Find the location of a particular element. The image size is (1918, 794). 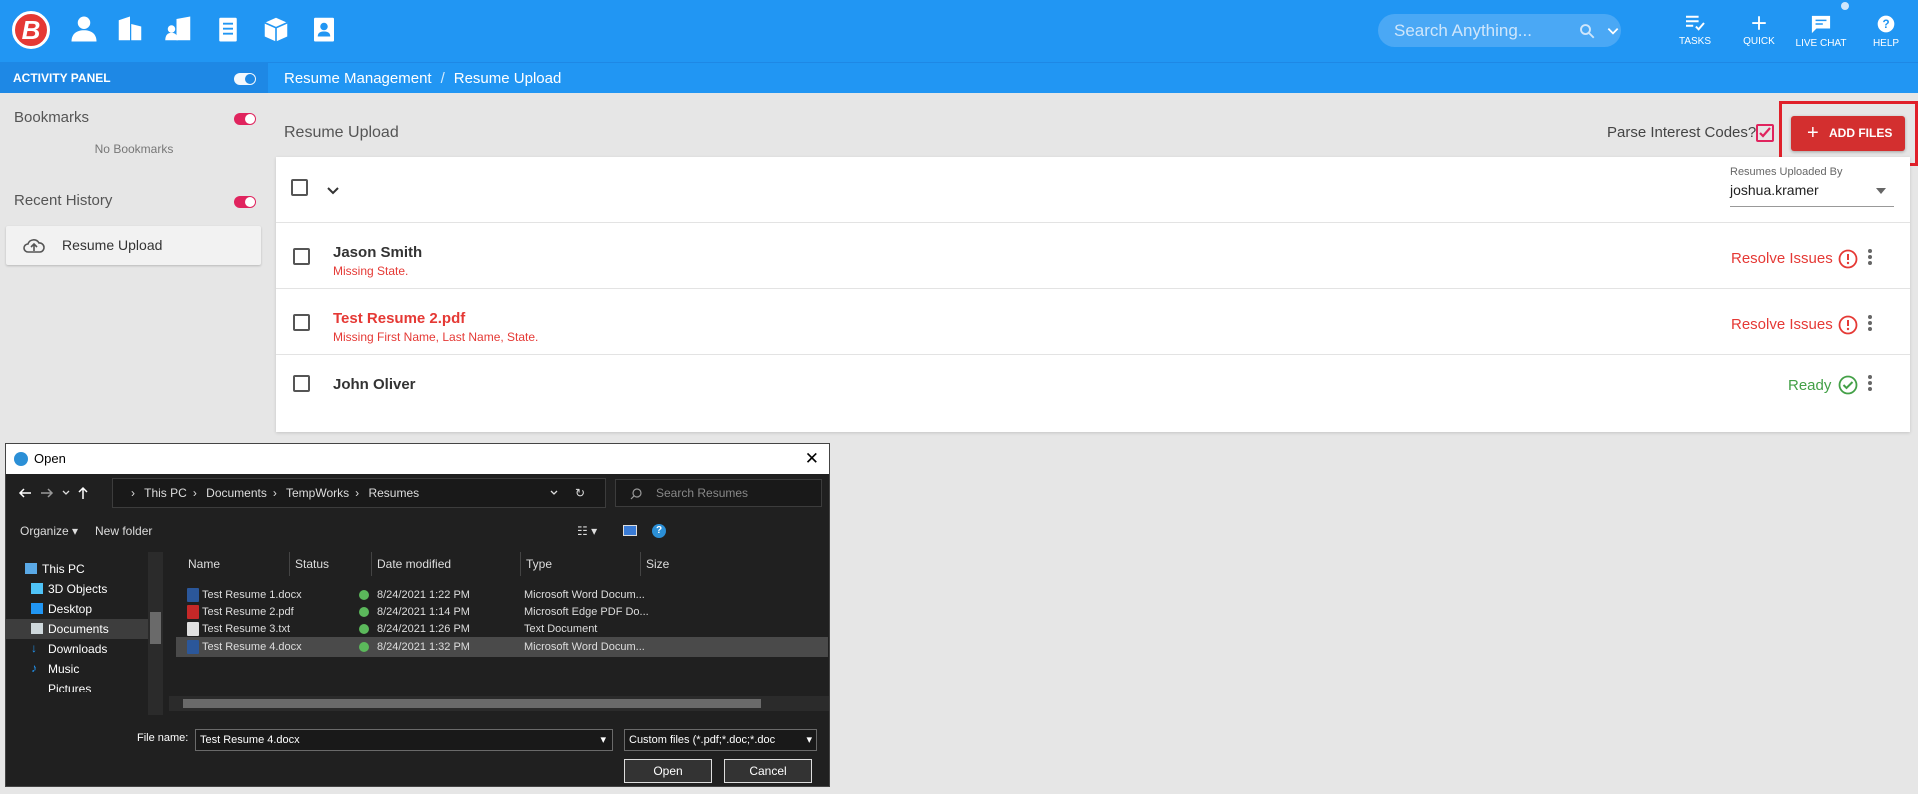

back-arrow-icon is located at coordinates (25, 493).